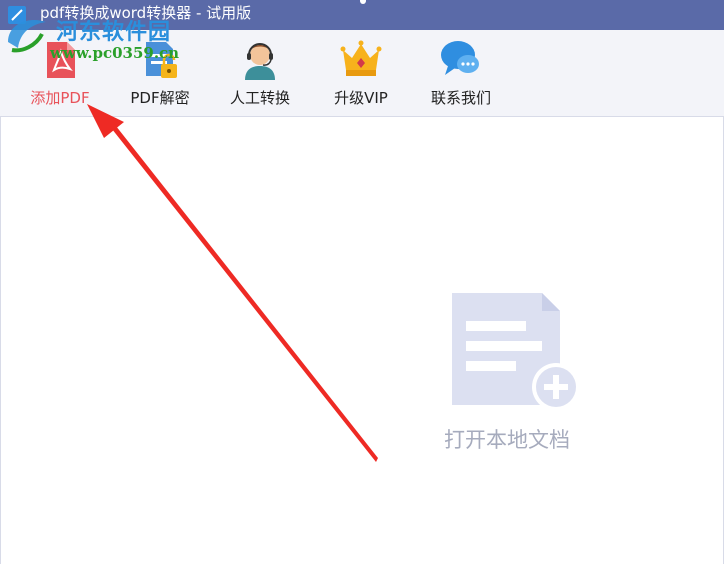 The image size is (724, 564). What do you see at coordinates (259, 98) in the screenshot?
I see `manual-convert-label: 人工转换` at bounding box center [259, 98].